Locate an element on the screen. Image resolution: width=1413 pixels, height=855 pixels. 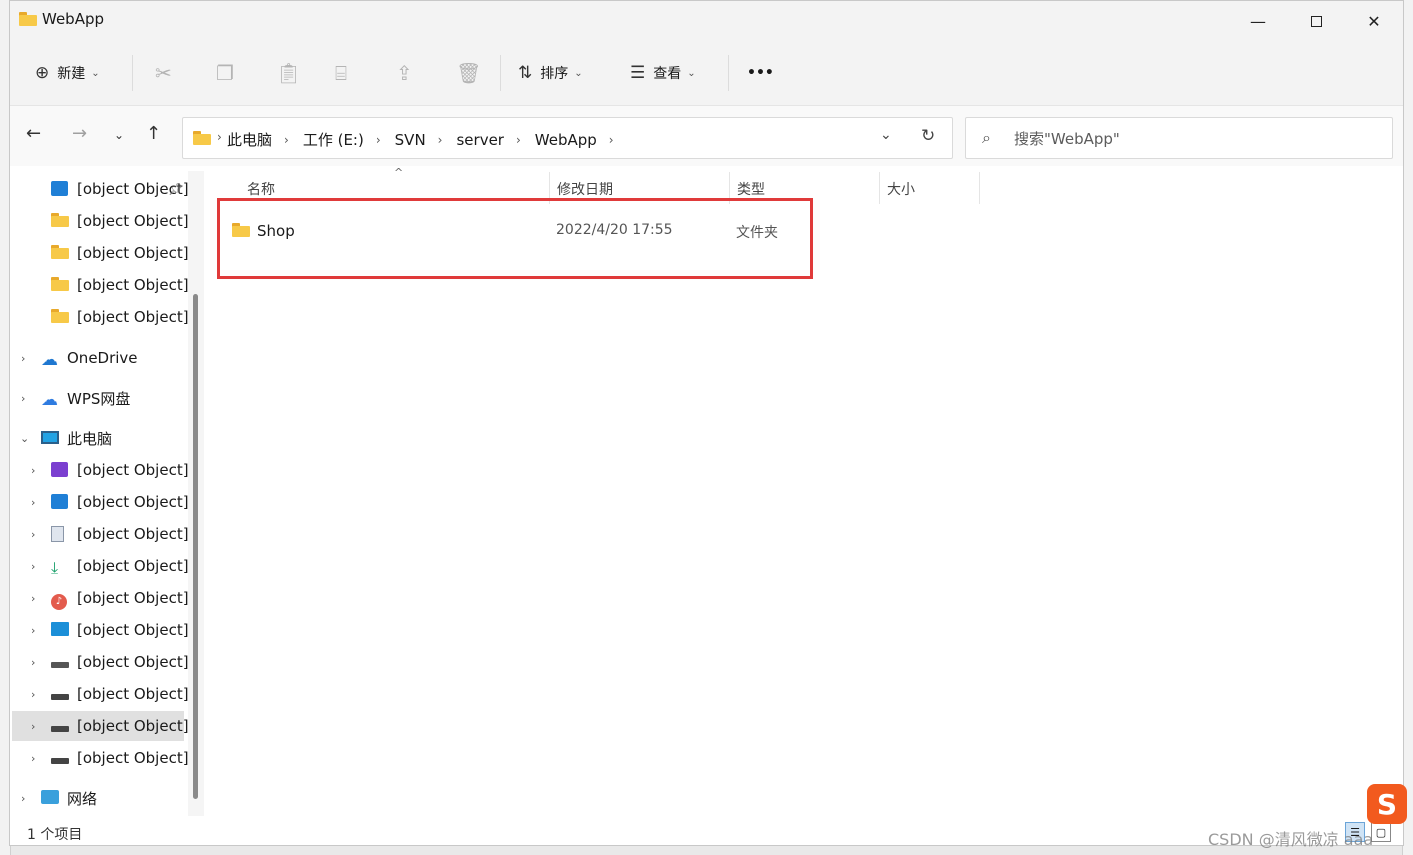
forward-button: → is located at coordinates (79, 133).